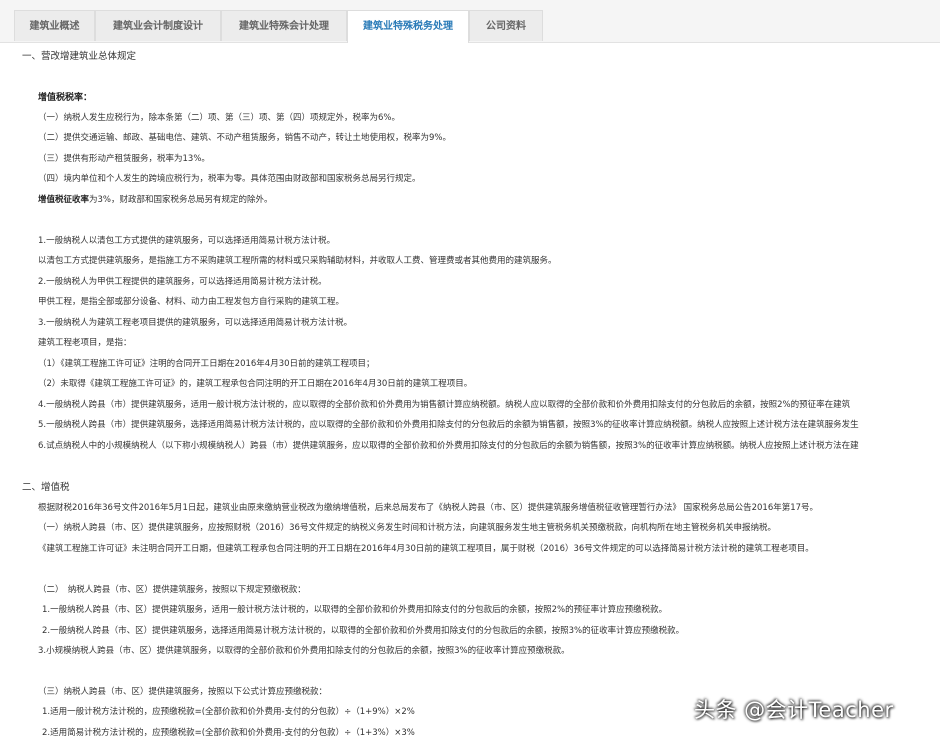  I want to click on tab-industry-overview: 建筑业概述, so click(54, 25).